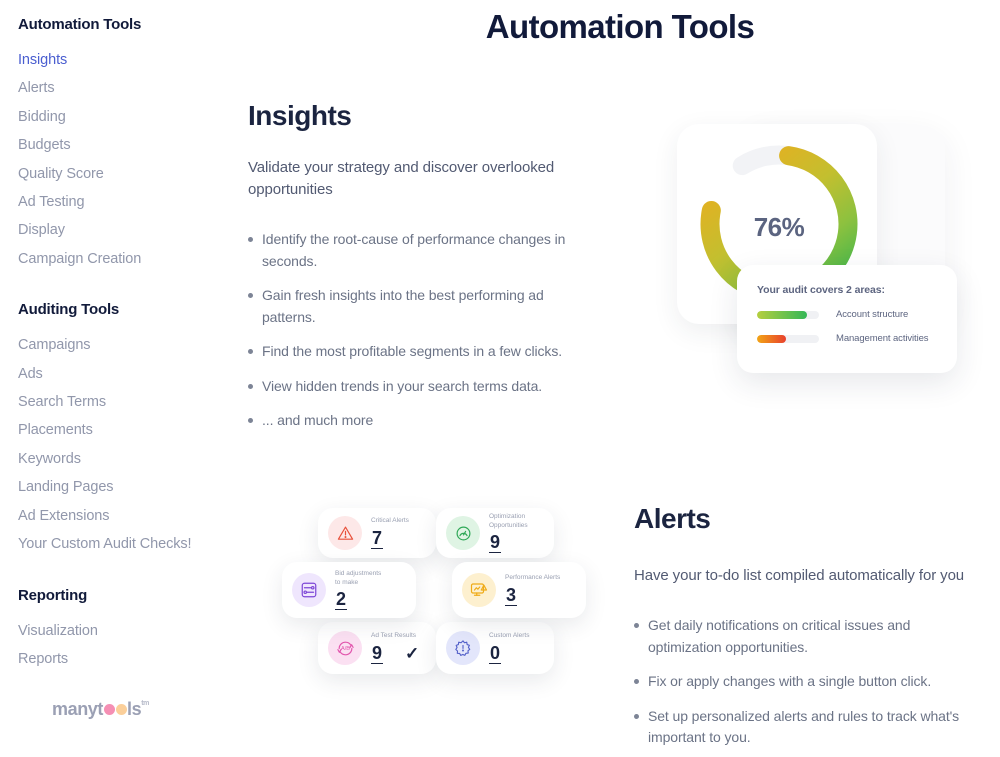 The width and height of the screenshot is (1000, 757). Describe the element at coordinates (779, 227) in the screenshot. I see `gauge-value-label: 76%` at that location.